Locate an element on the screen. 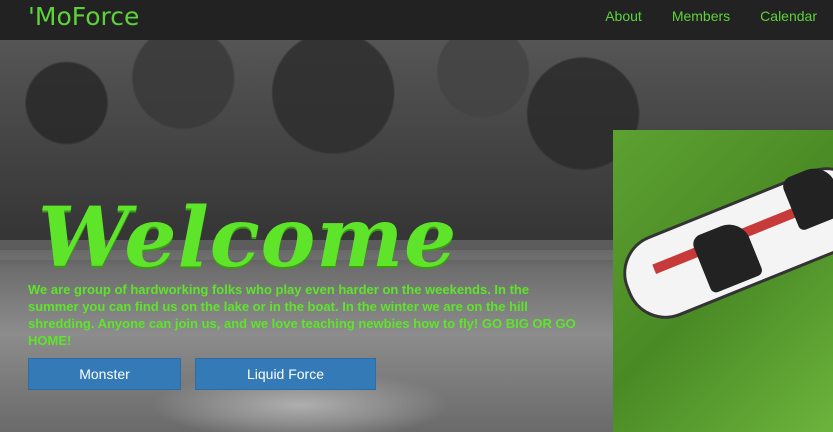 Image resolution: width=833 pixels, height=432 pixels. nav-link-calendar: Calendar is located at coordinates (788, 16).